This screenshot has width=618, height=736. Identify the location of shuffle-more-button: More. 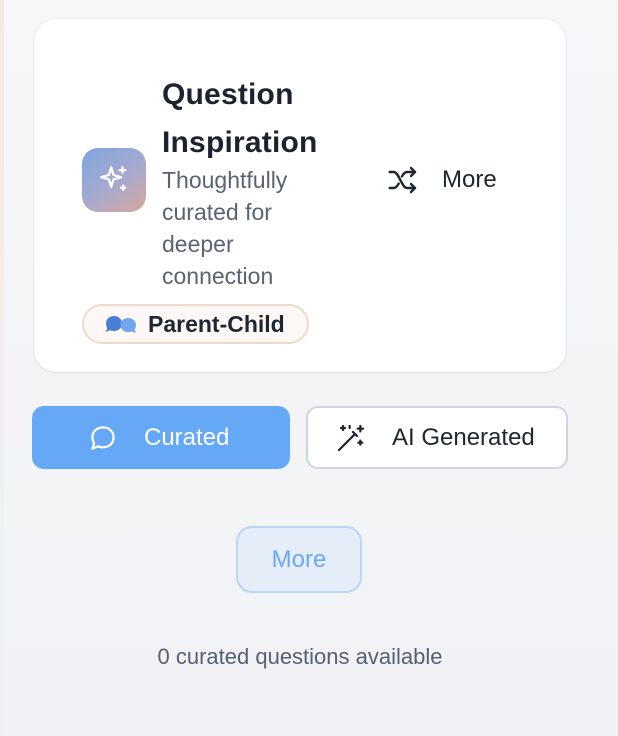
(441, 180).